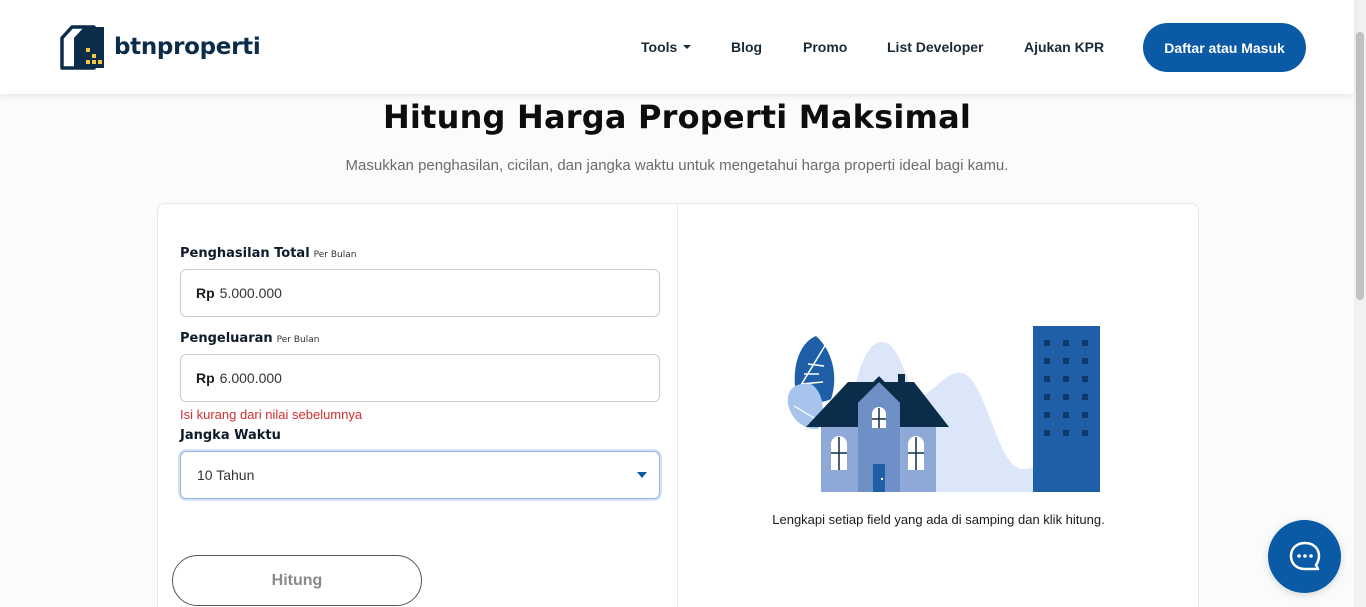 This screenshot has width=1366, height=607. What do you see at coordinates (205, 378) in the screenshot?
I see `expense-currency-prefix: Rp` at bounding box center [205, 378].